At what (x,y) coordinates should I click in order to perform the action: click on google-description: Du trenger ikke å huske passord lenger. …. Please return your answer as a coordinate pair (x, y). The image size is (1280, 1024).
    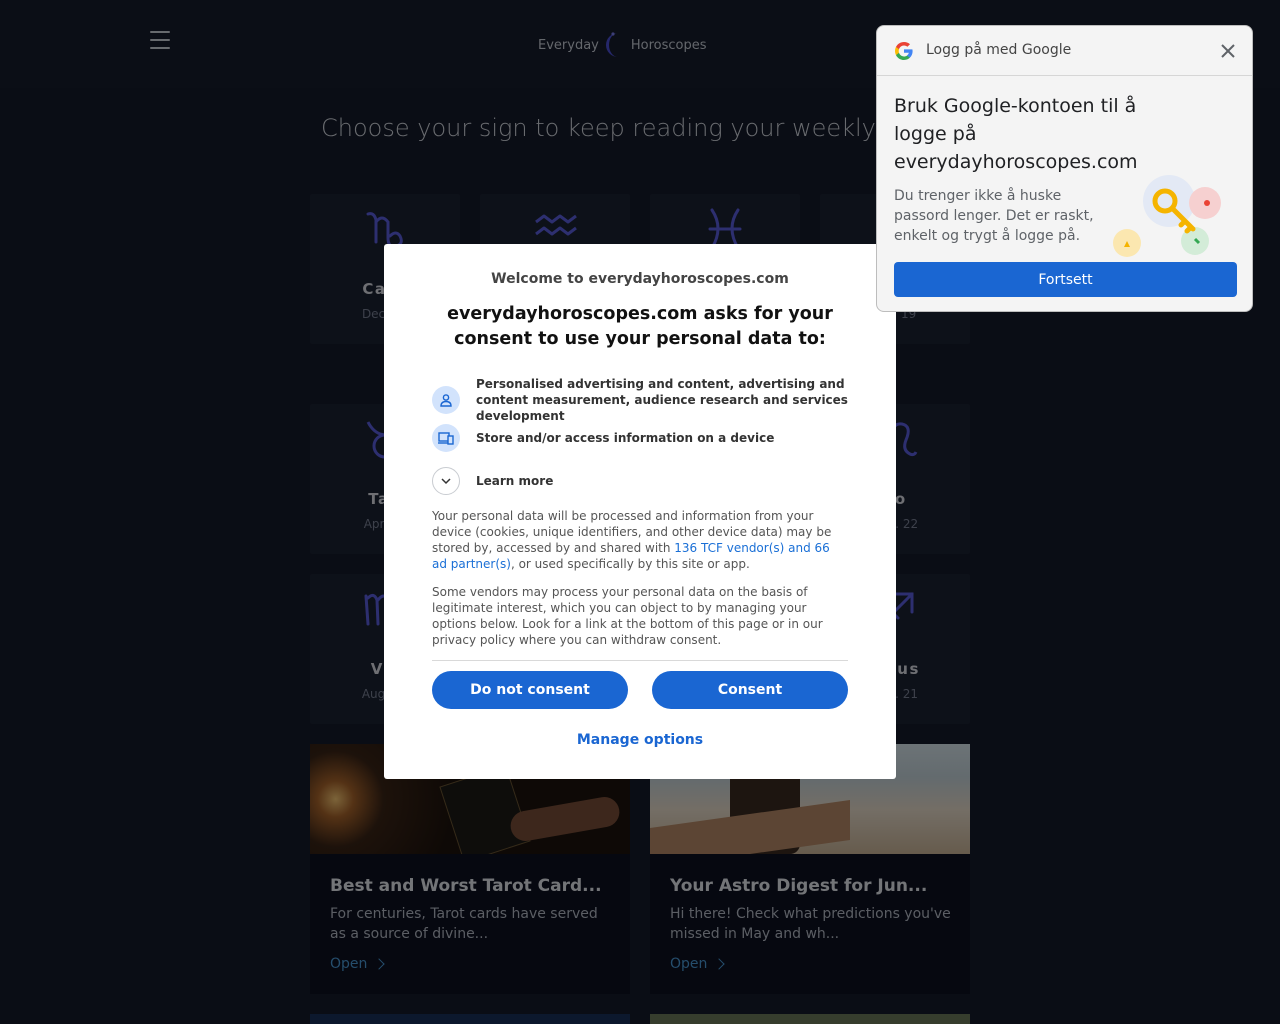
    Looking at the image, I should click on (994, 216).